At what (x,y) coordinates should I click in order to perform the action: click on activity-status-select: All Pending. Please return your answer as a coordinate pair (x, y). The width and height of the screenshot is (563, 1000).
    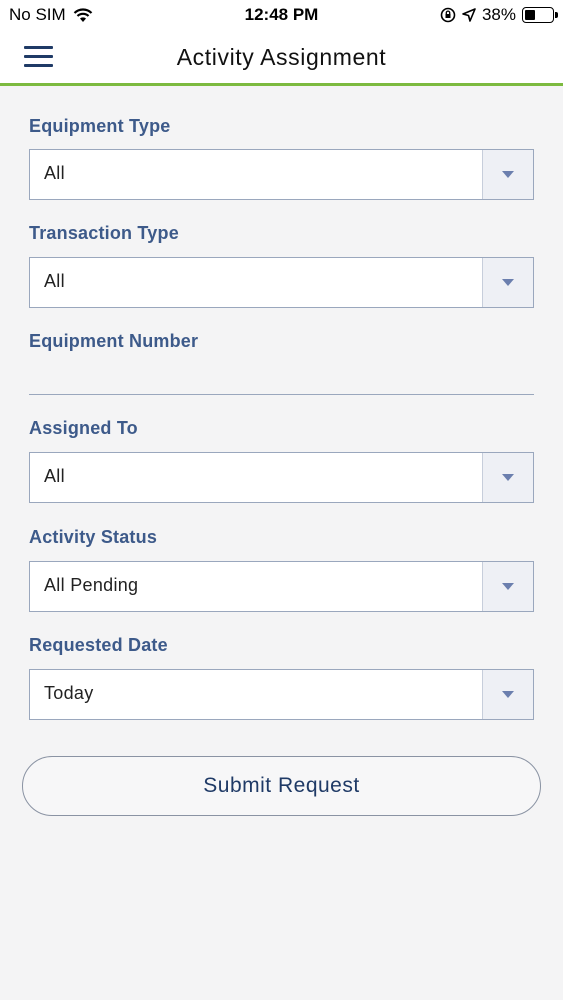
    Looking at the image, I should click on (281, 586).